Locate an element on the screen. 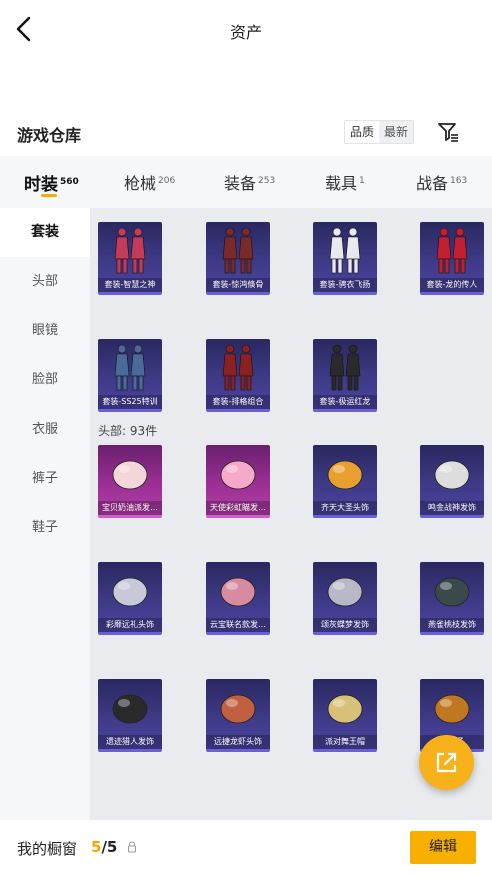 This screenshot has width=492, height=876. suit-card: 套装-排格组合 is located at coordinates (238, 375).